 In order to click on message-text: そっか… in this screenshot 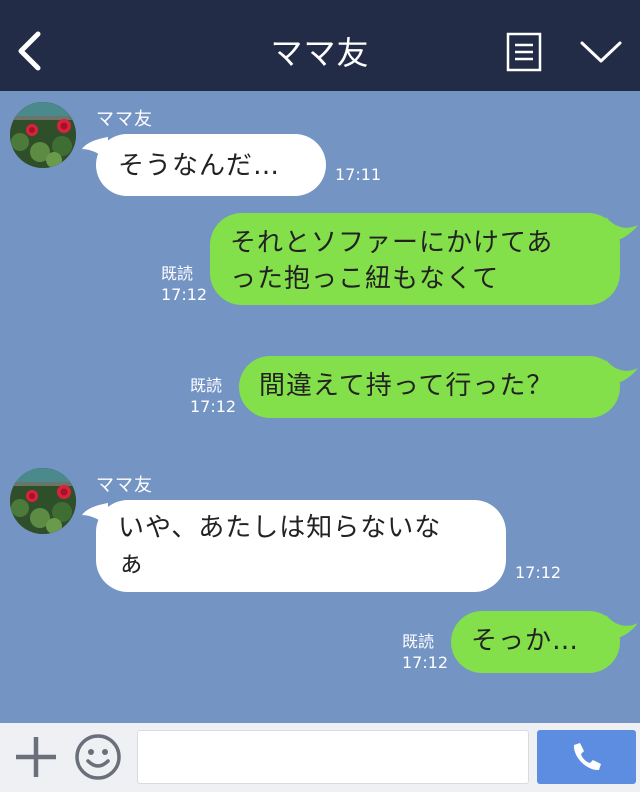, I will do `click(525, 641)`.